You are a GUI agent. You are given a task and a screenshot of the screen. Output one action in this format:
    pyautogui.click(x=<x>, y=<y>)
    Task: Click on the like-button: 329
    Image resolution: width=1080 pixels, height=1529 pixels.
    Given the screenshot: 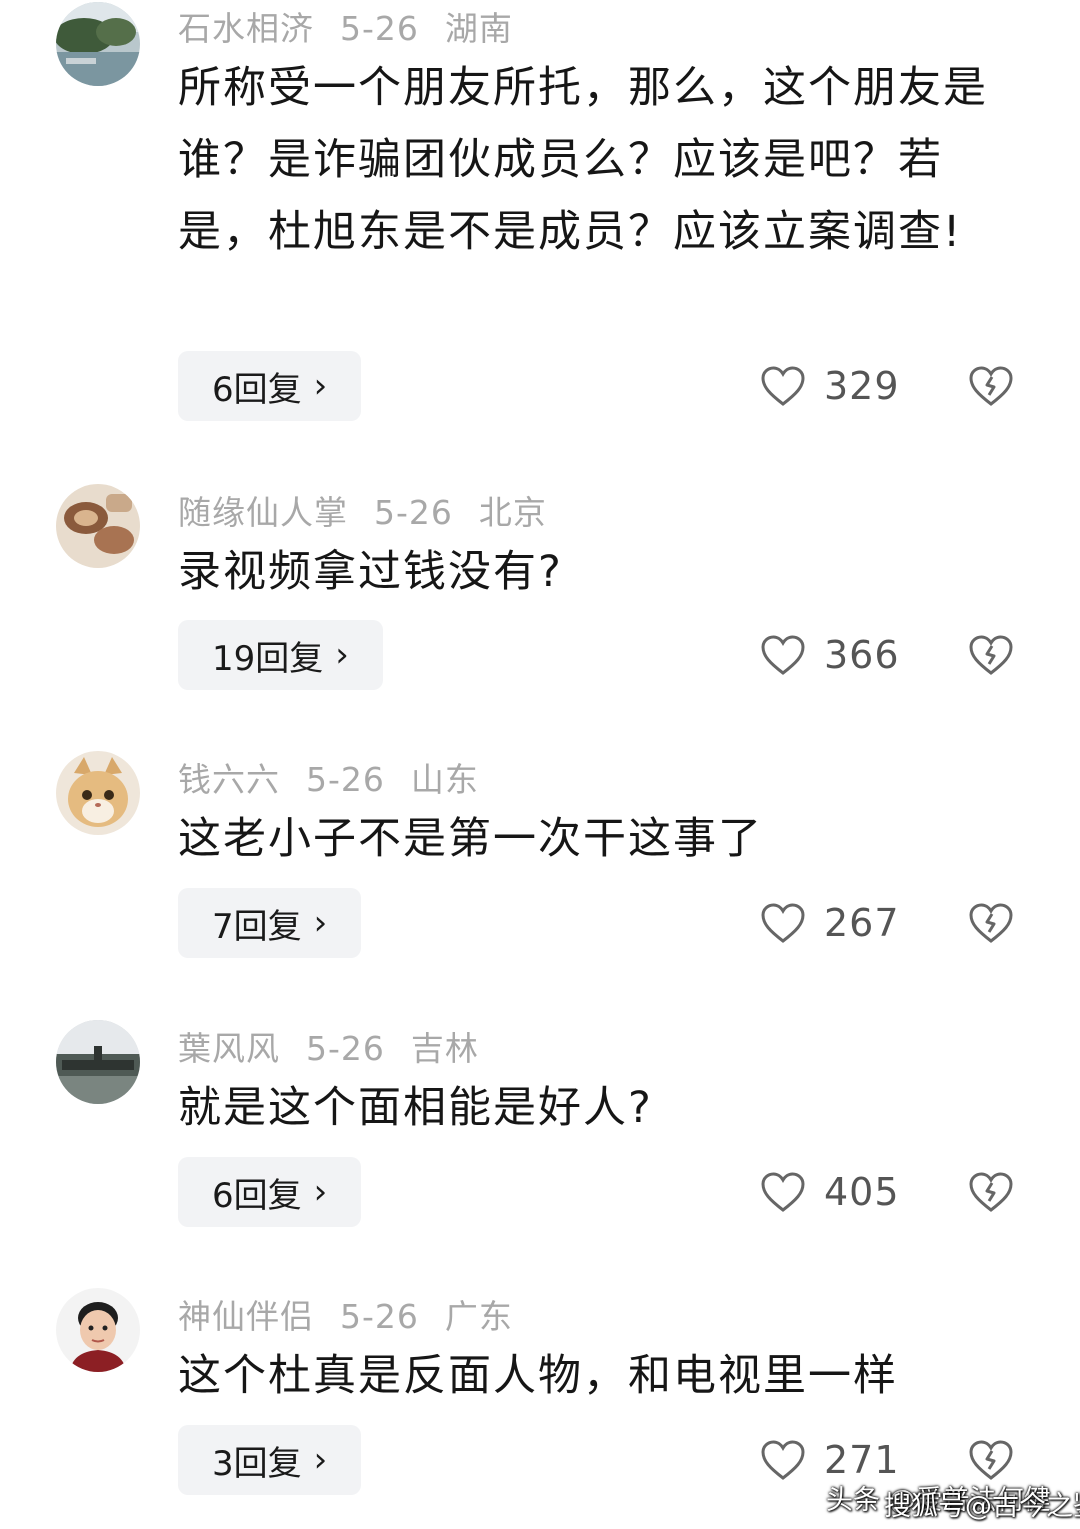 What is the action you would take?
    pyautogui.click(x=830, y=386)
    